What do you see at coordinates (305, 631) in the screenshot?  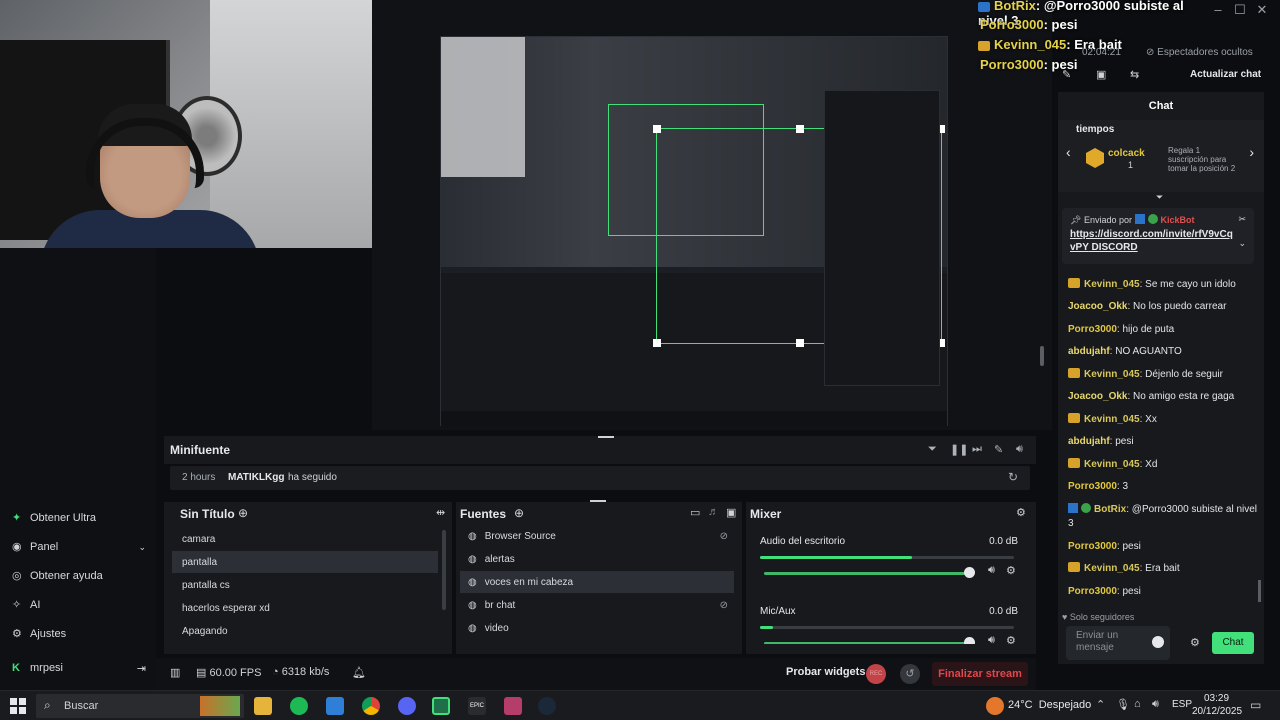 I see `scene-item: Apagando` at bounding box center [305, 631].